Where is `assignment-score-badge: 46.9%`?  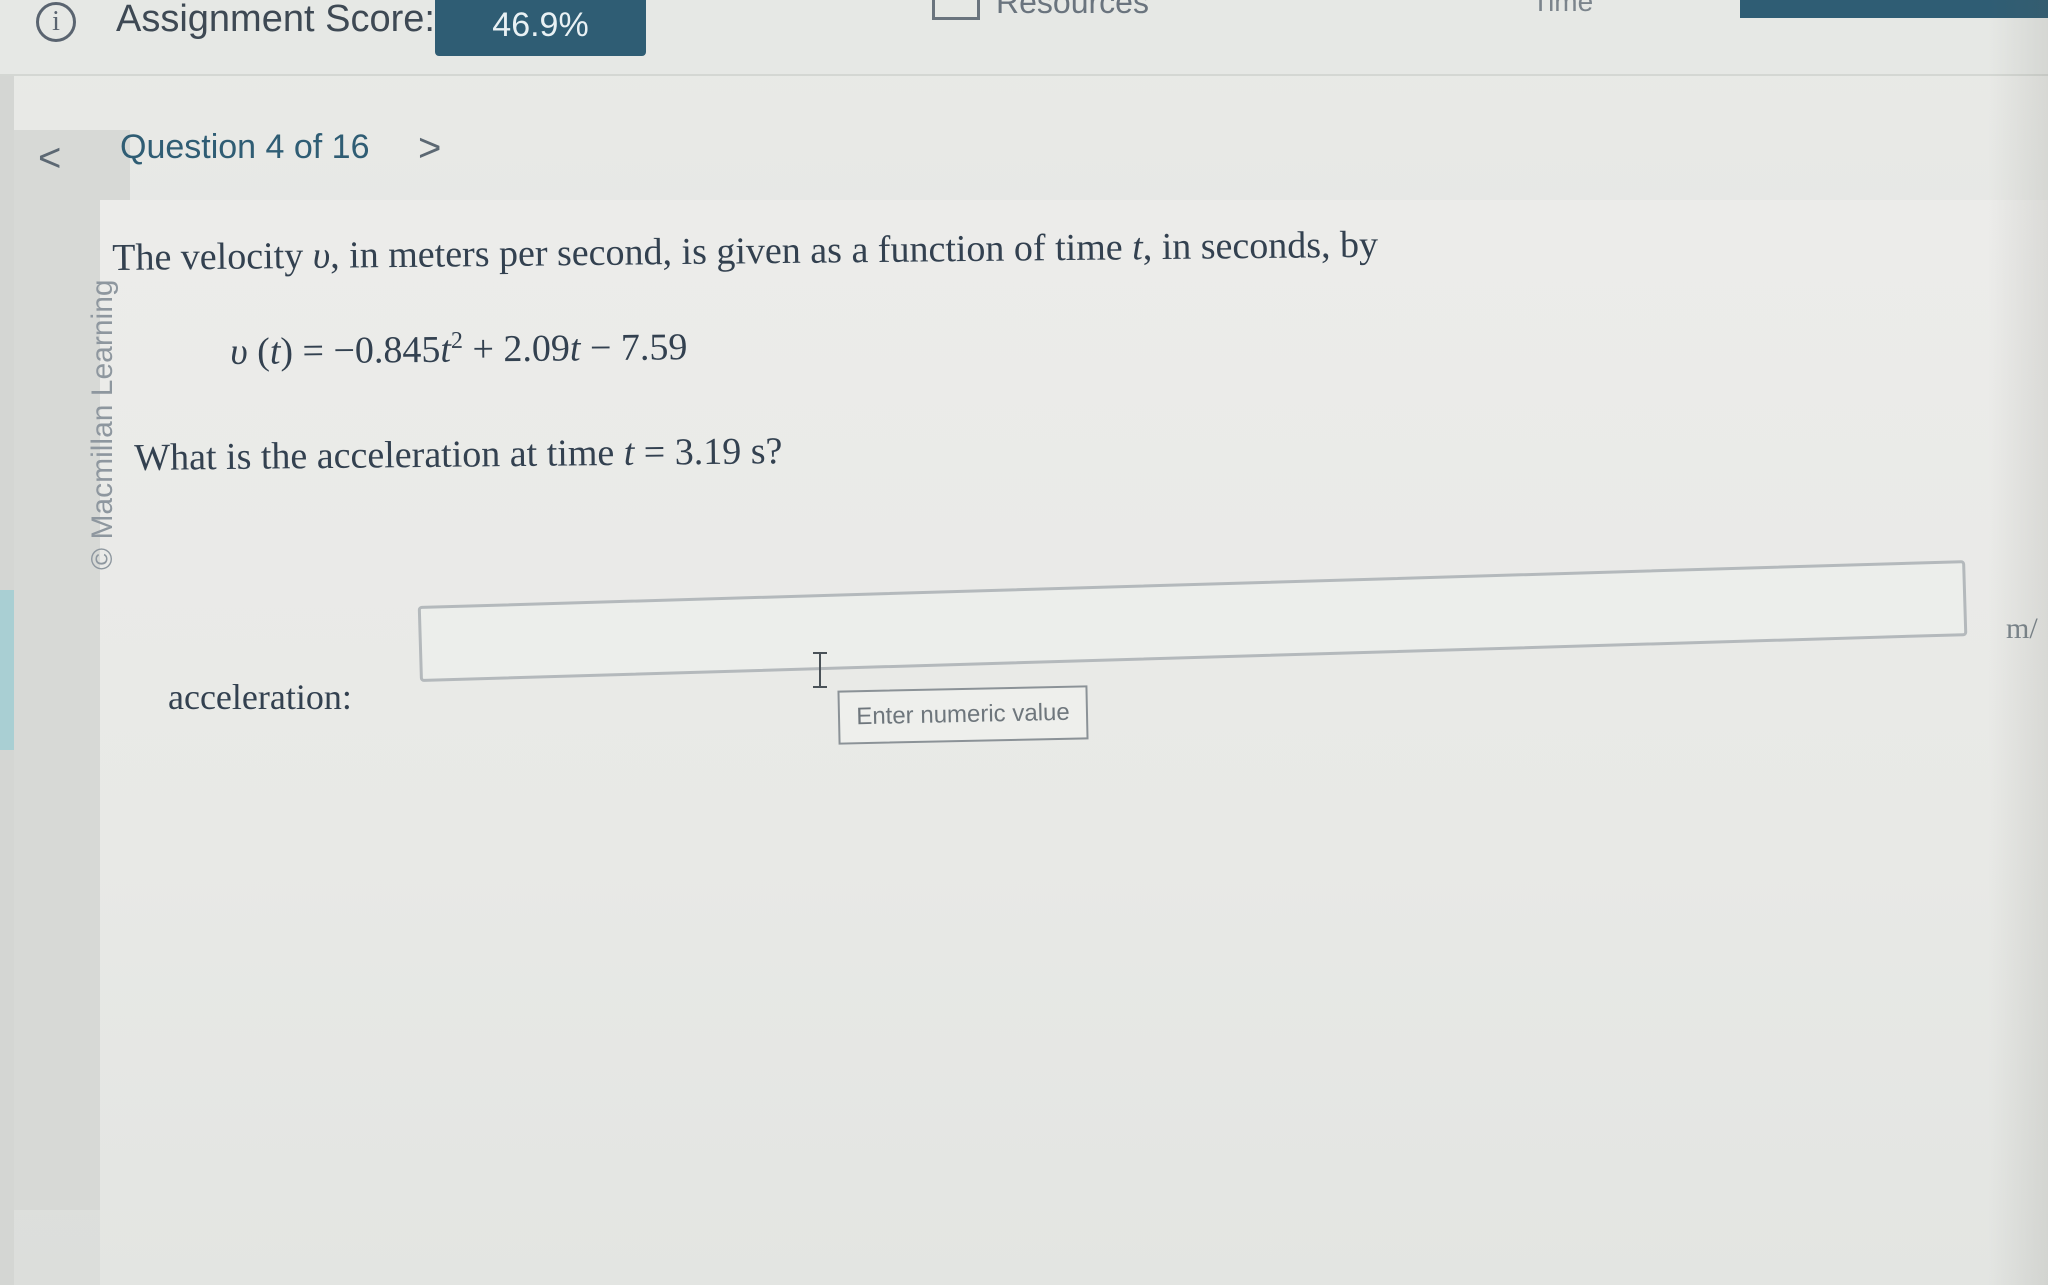 assignment-score-badge: 46.9% is located at coordinates (540, 28).